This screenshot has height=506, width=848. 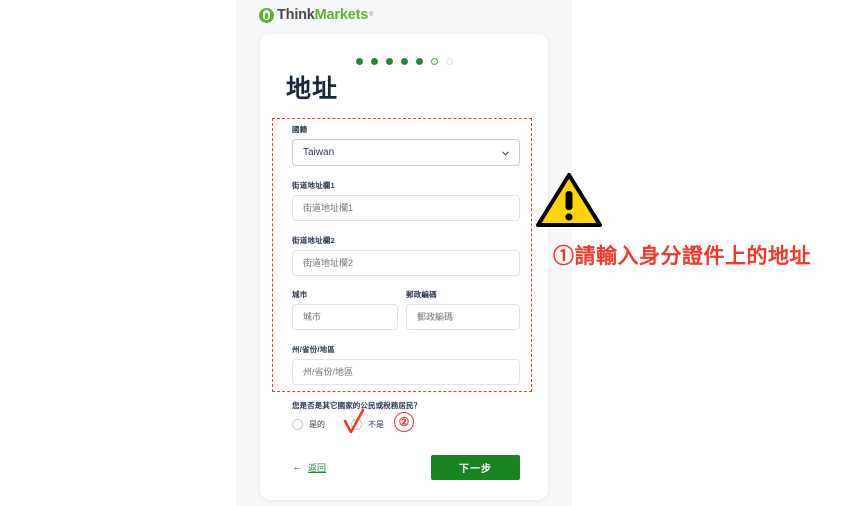 What do you see at coordinates (505, 153) in the screenshot?
I see `chevron-down-icon` at bounding box center [505, 153].